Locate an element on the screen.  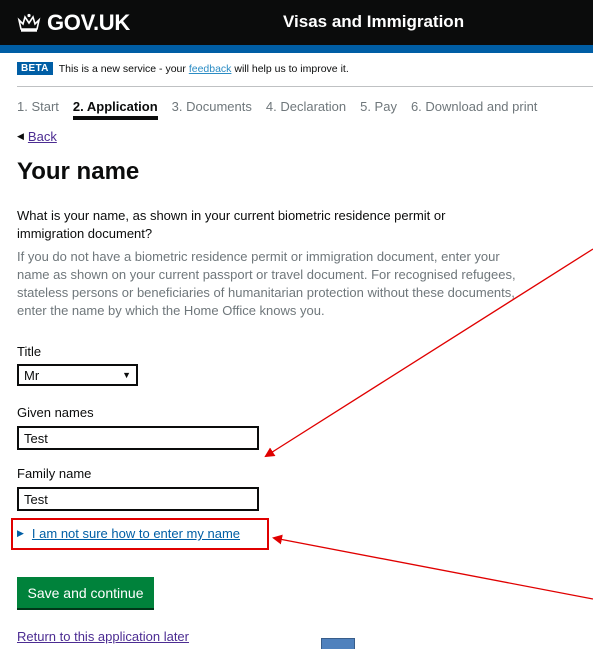
logo-text: GOV.UK is located at coordinates (88, 22).